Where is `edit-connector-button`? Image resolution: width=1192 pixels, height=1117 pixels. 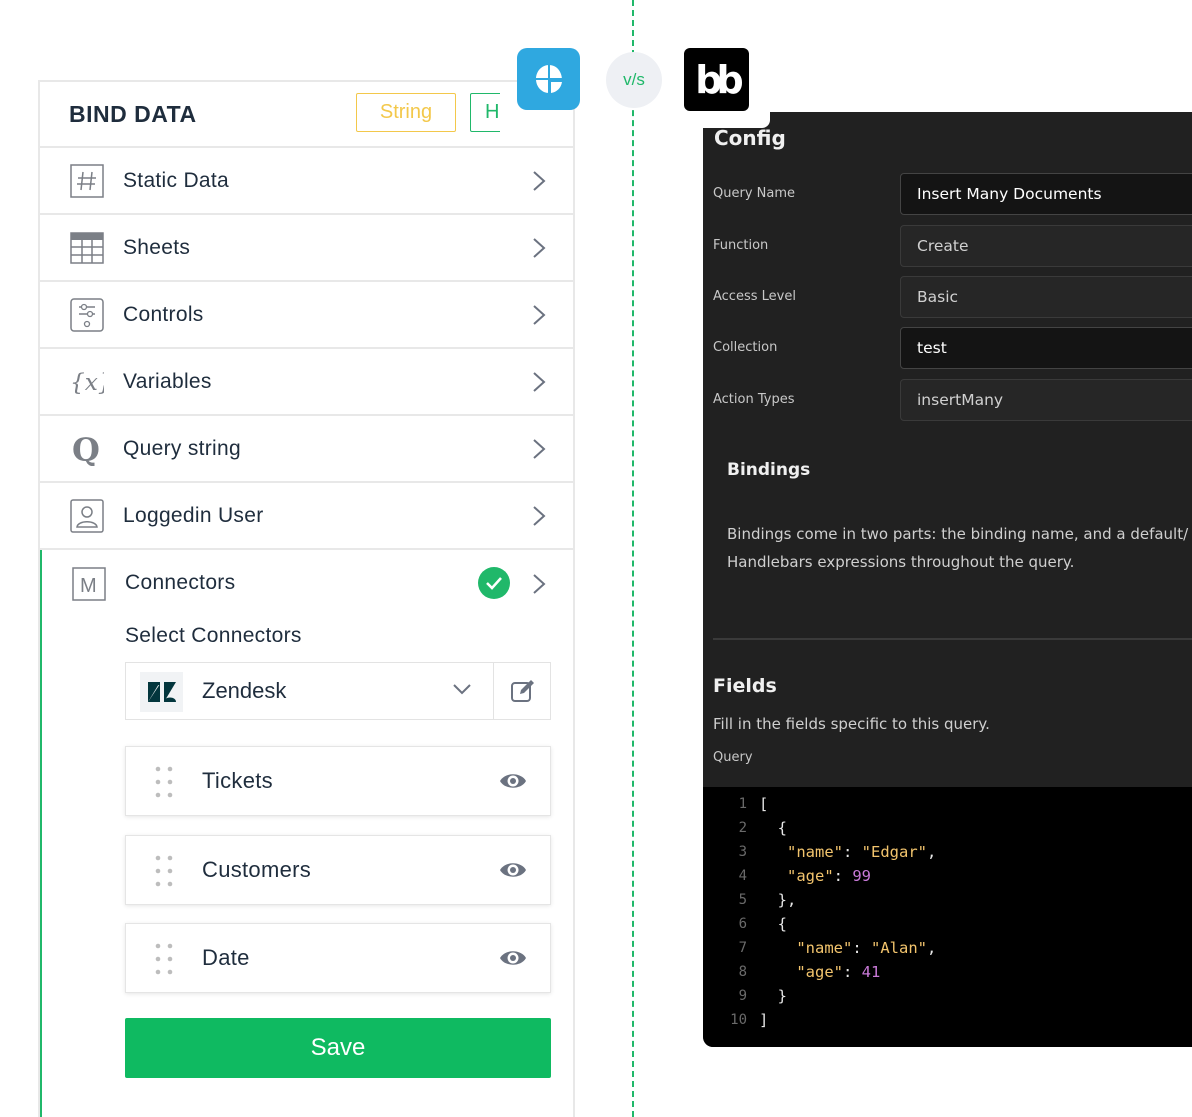 edit-connector-button is located at coordinates (522, 691).